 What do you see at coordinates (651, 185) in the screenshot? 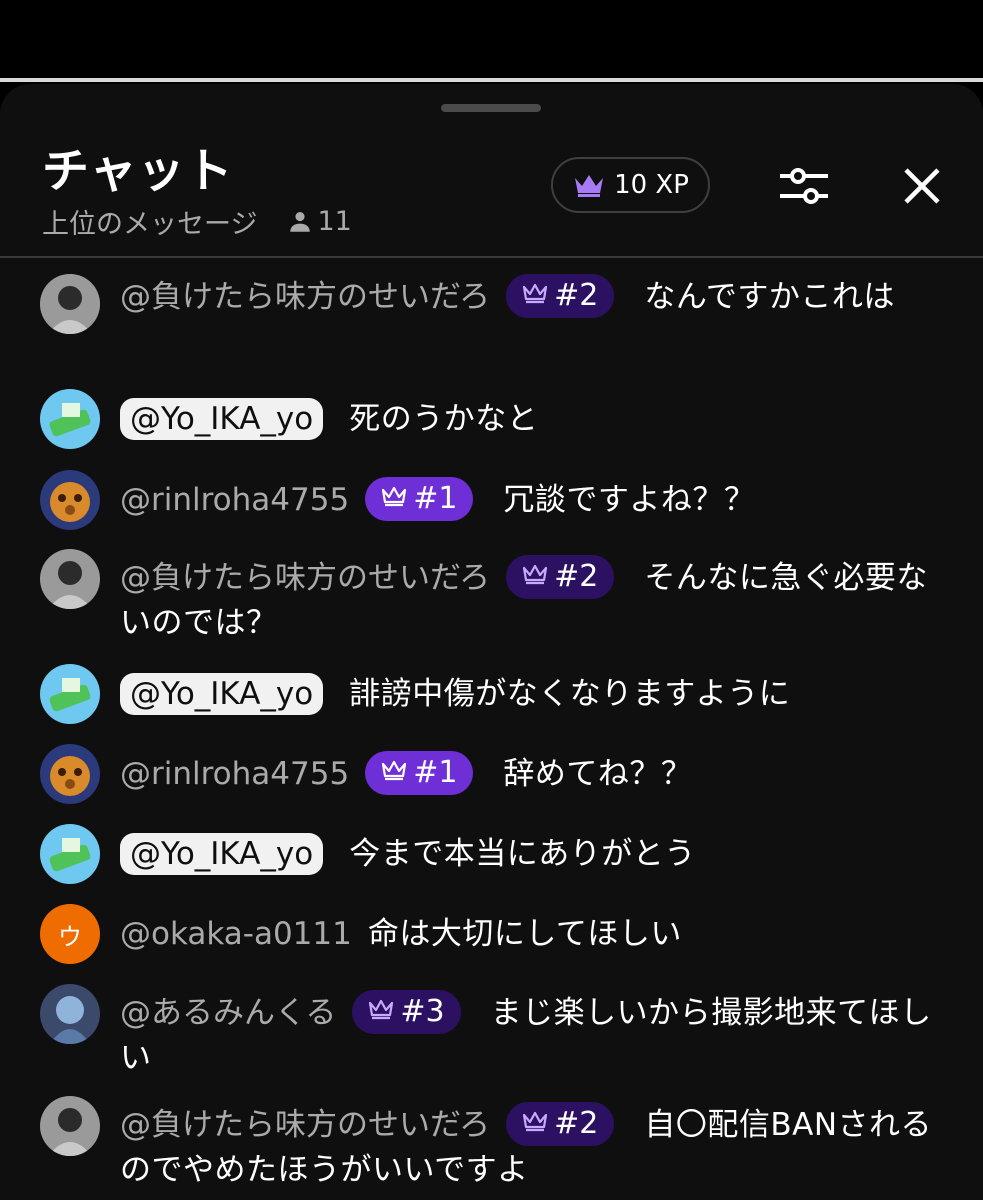
I see `xp-label: 10 XP` at bounding box center [651, 185].